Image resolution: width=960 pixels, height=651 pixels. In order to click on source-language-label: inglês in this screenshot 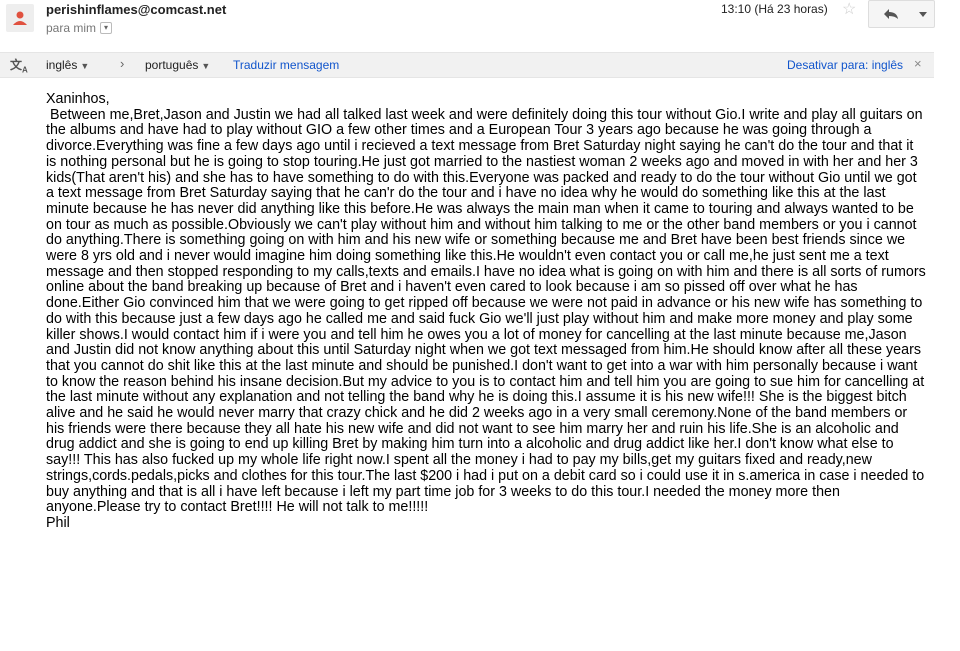, I will do `click(62, 65)`.